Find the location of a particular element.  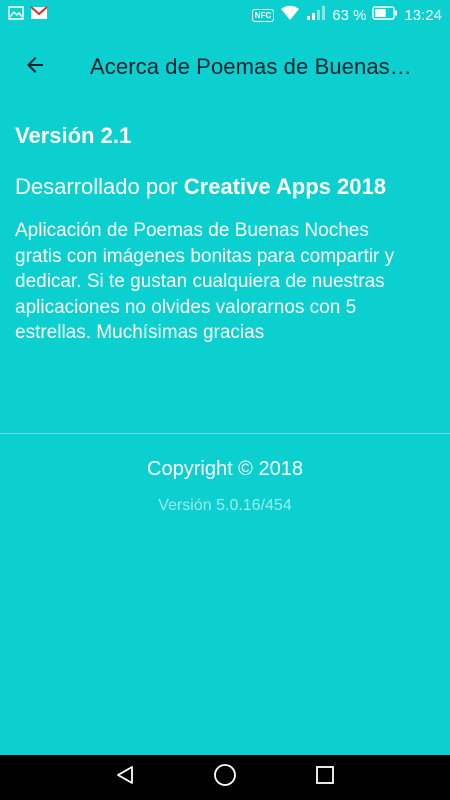

wifi-icon is located at coordinates (290, 15).